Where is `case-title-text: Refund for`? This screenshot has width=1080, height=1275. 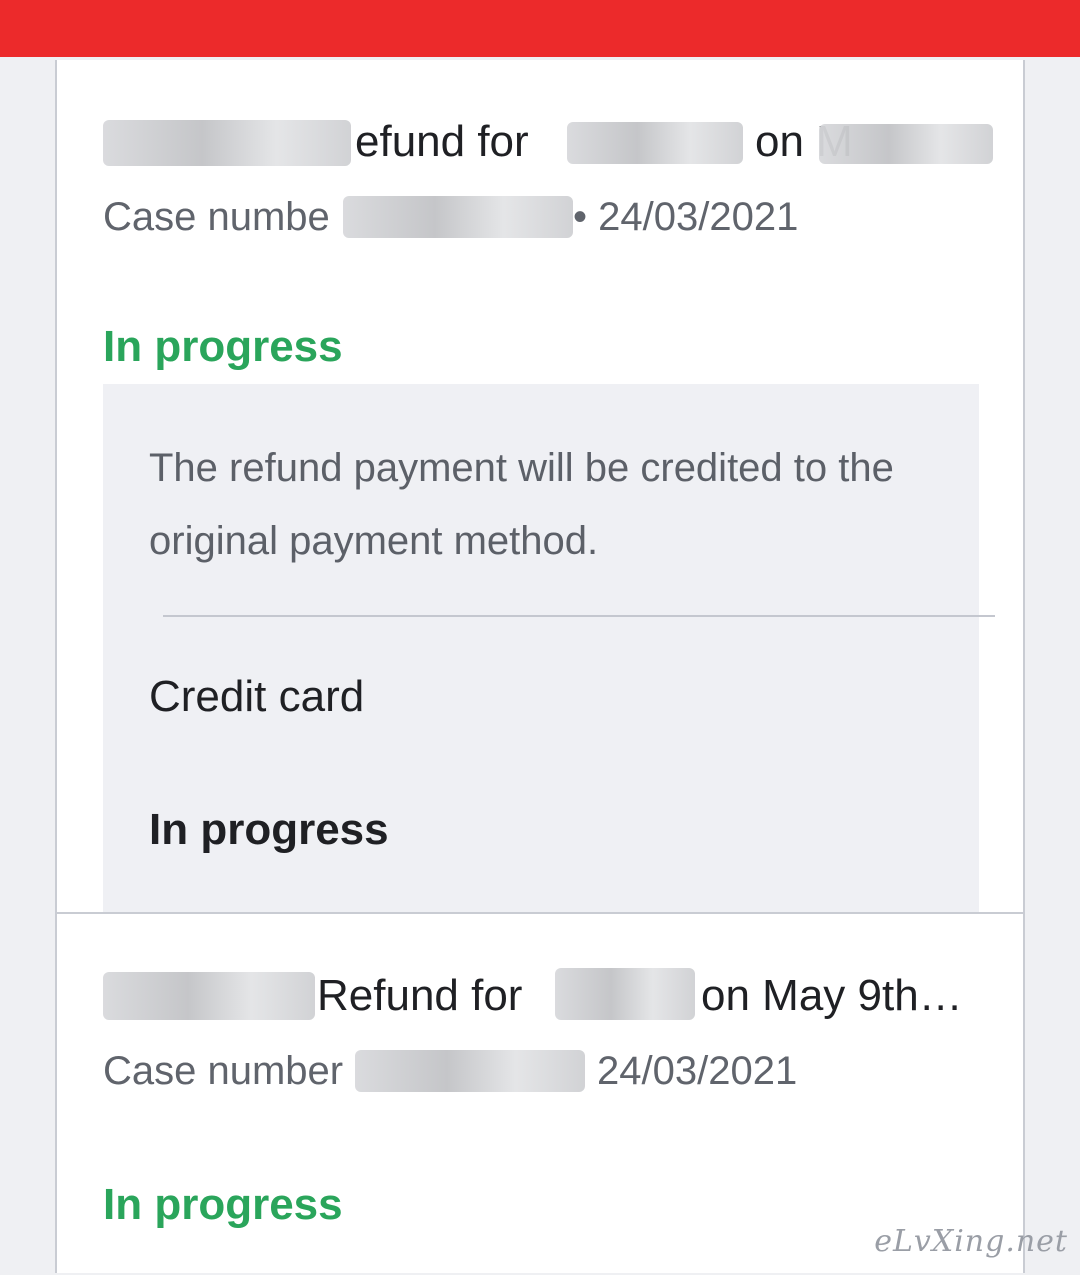 case-title-text: Refund for is located at coordinates (420, 995).